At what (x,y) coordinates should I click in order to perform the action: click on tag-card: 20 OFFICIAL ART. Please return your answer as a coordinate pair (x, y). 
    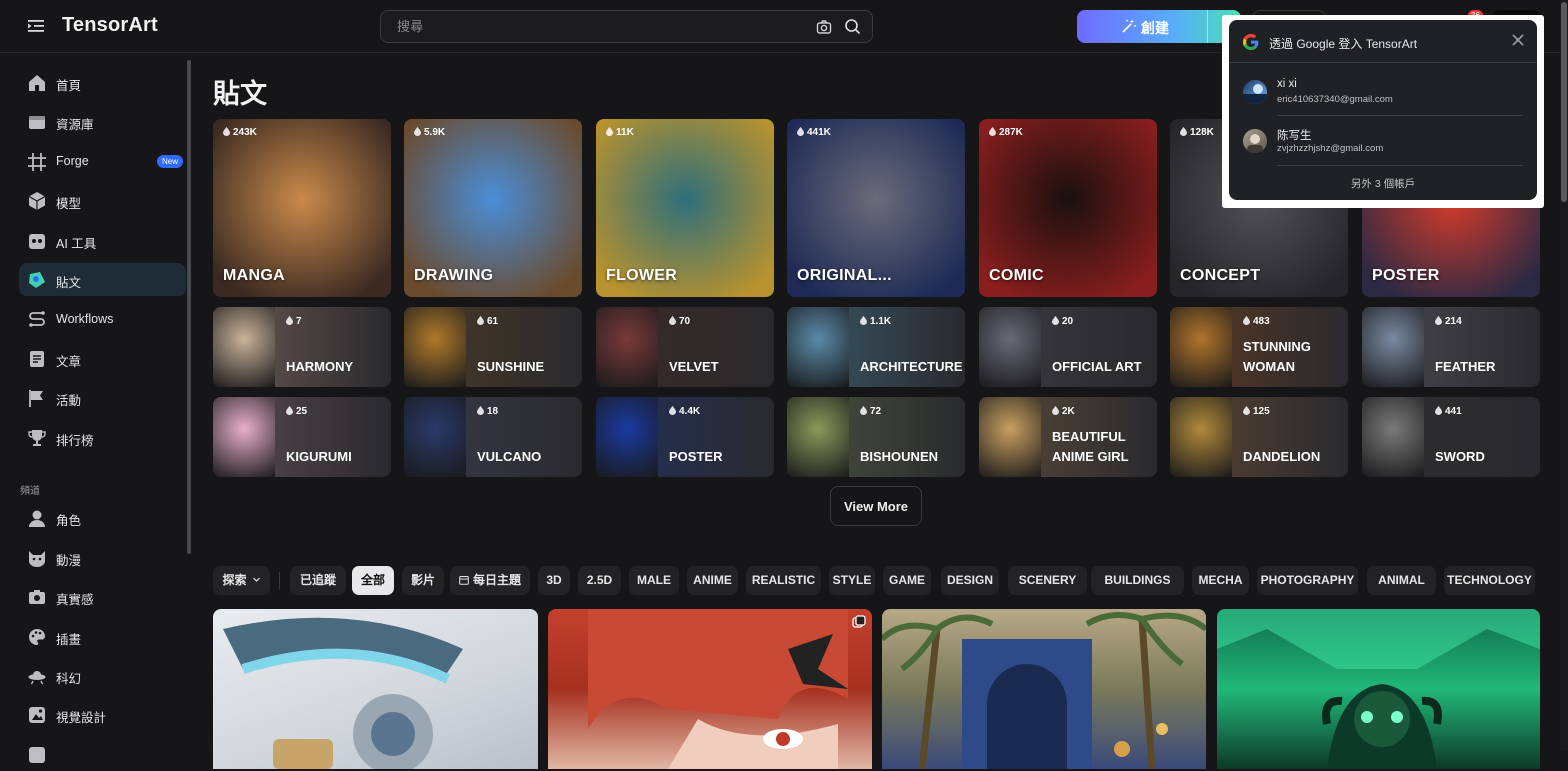
    Looking at the image, I should click on (1068, 347).